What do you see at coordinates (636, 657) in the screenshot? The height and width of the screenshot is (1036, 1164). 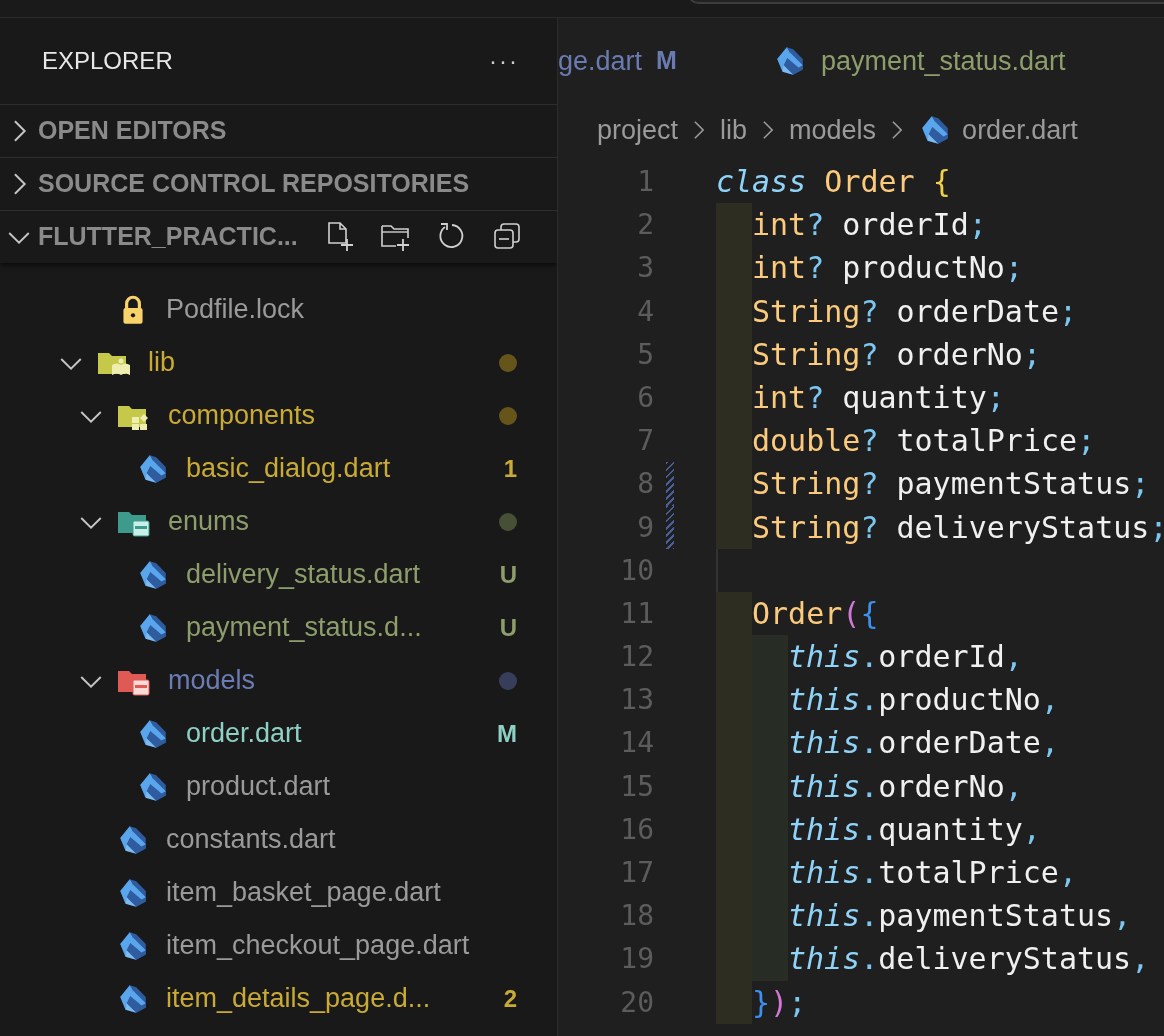 I see `line-number: 12` at bounding box center [636, 657].